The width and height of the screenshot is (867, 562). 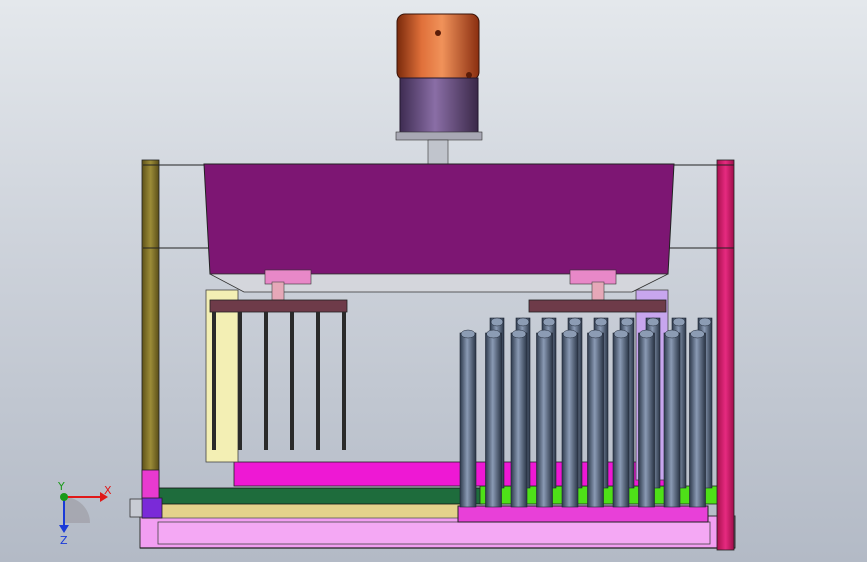 I want to click on green-conveyor-bar, so click(x=317, y=496).